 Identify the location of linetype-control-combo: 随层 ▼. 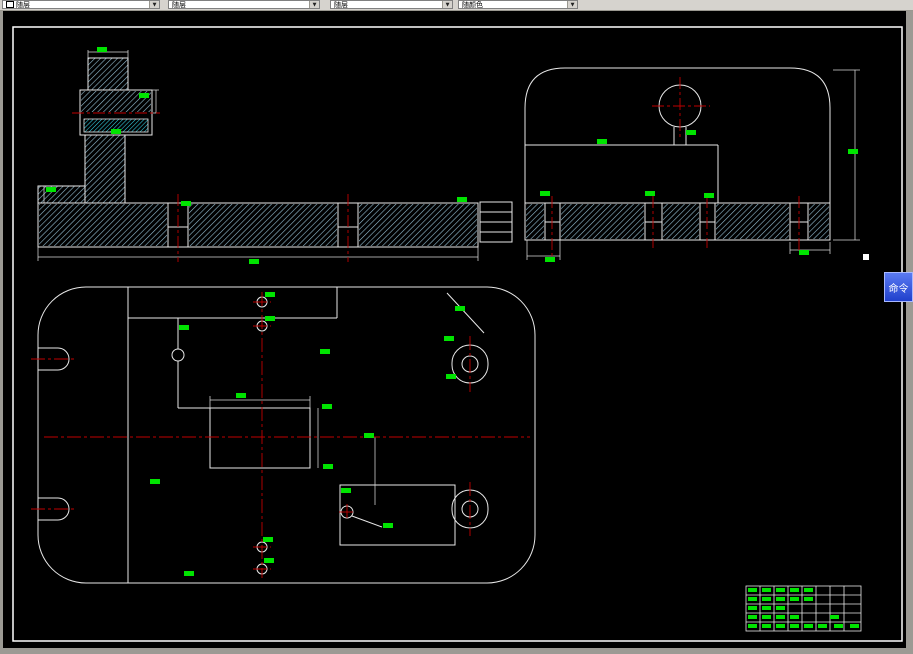
(244, 4).